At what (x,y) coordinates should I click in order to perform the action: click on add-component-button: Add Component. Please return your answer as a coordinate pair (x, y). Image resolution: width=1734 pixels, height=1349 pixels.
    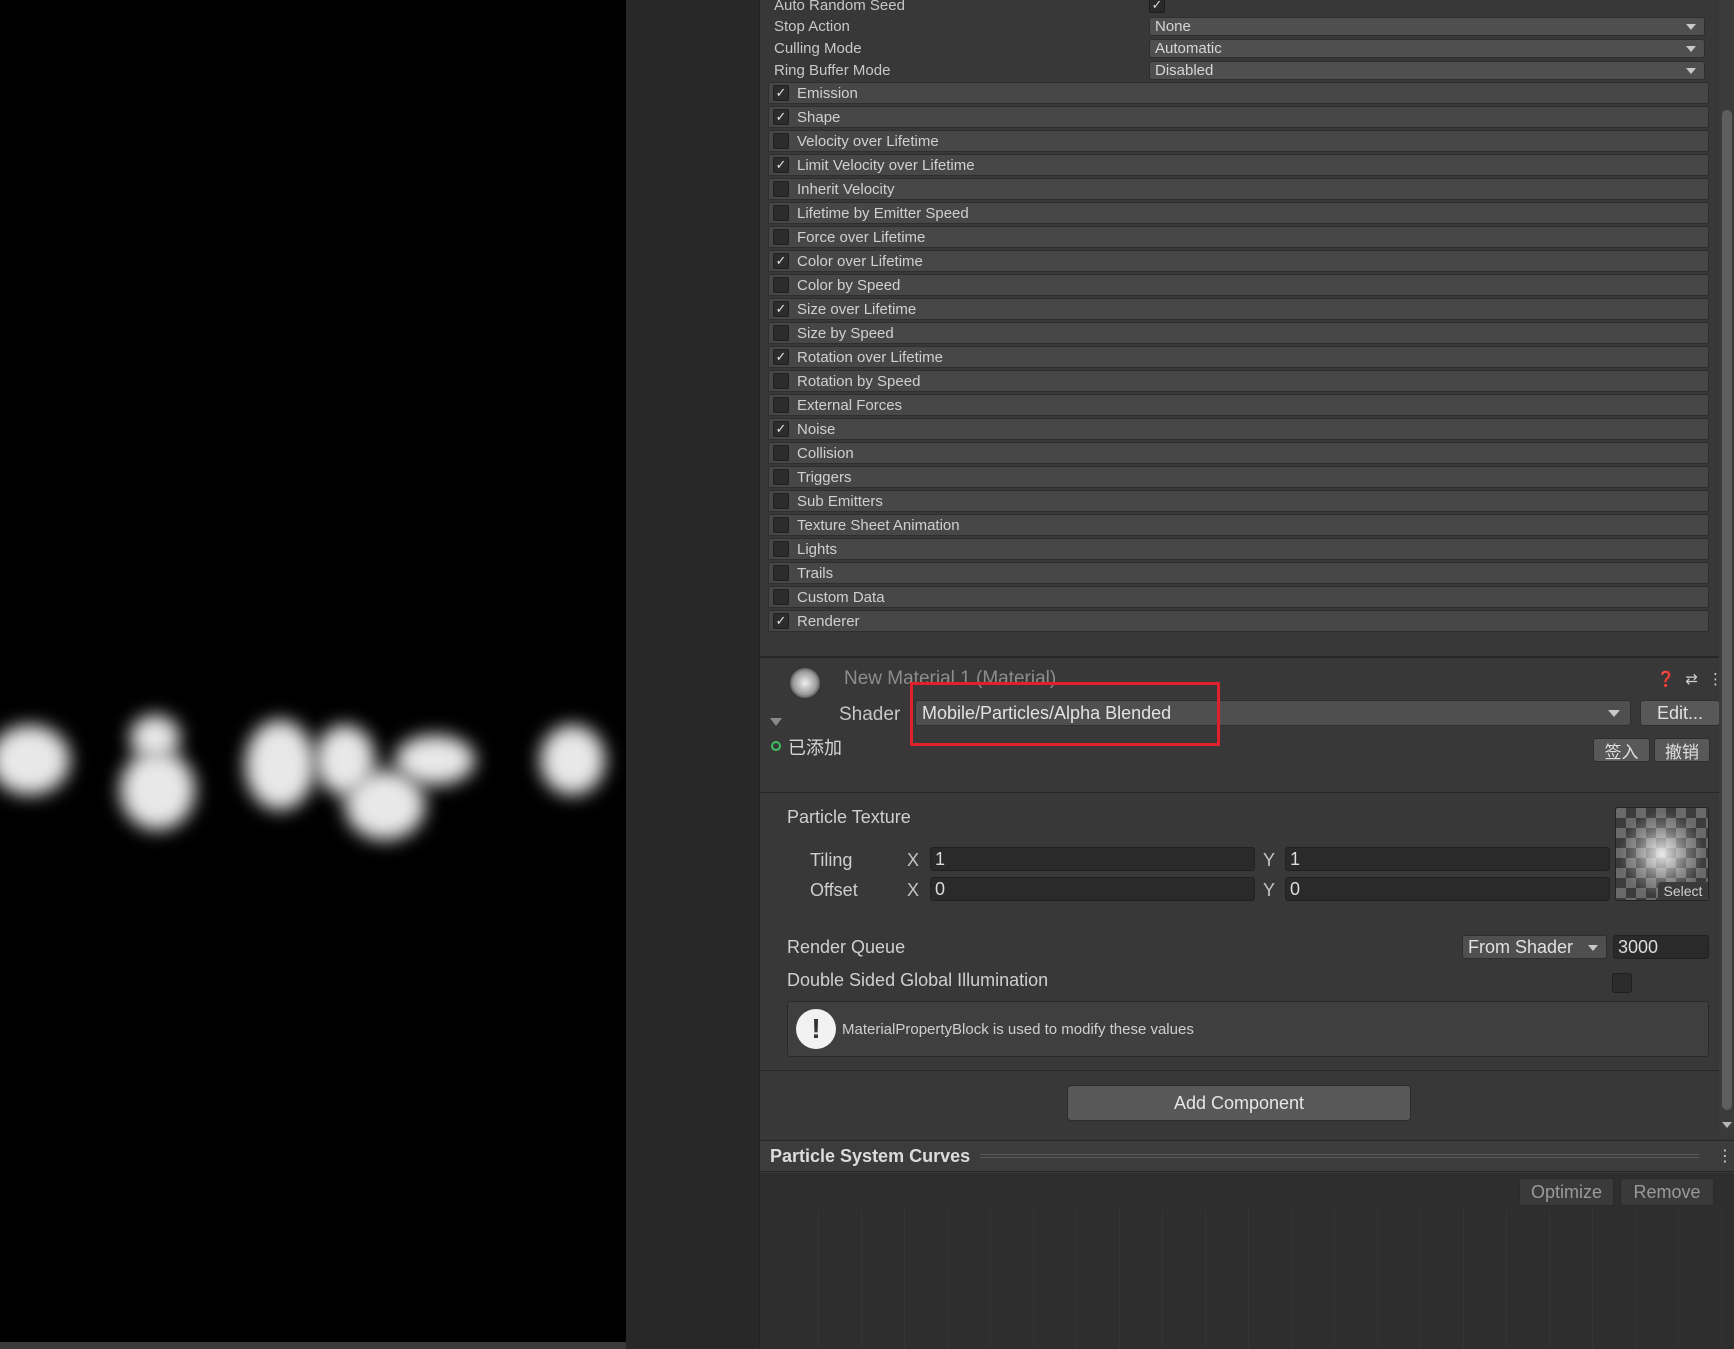
    Looking at the image, I should click on (1239, 1103).